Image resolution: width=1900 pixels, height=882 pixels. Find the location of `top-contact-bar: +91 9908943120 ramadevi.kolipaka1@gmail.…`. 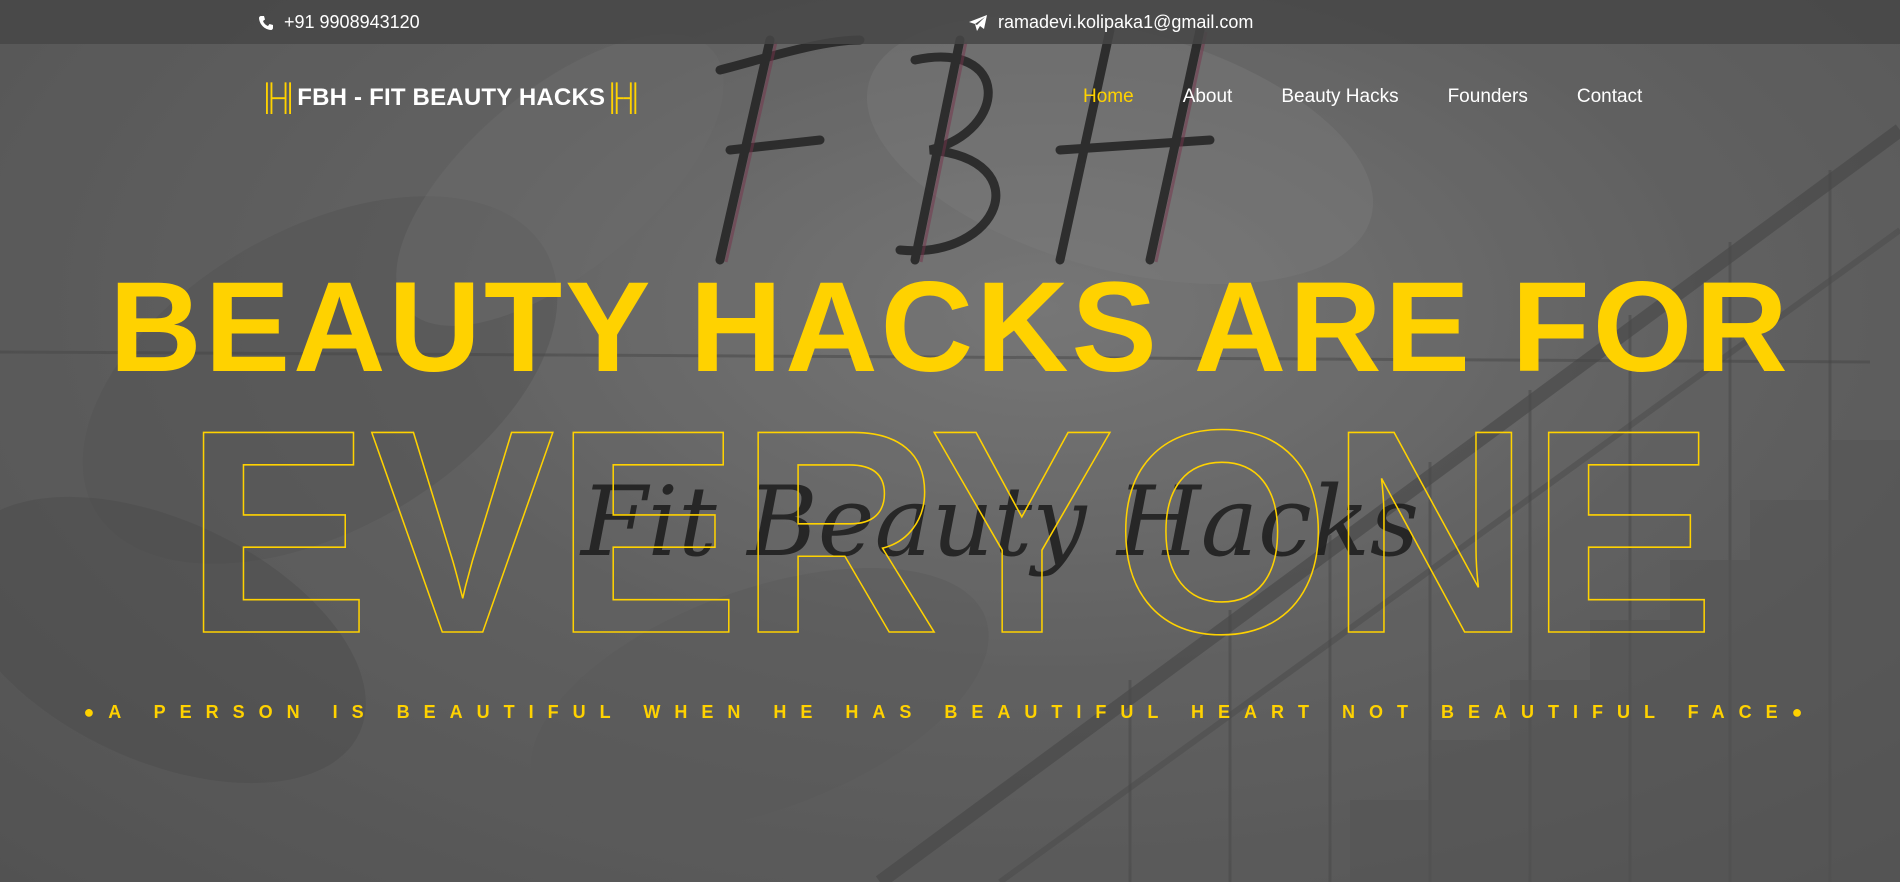

top-contact-bar: +91 9908943120 ramadevi.kolipaka1@gmail.… is located at coordinates (950, 22).